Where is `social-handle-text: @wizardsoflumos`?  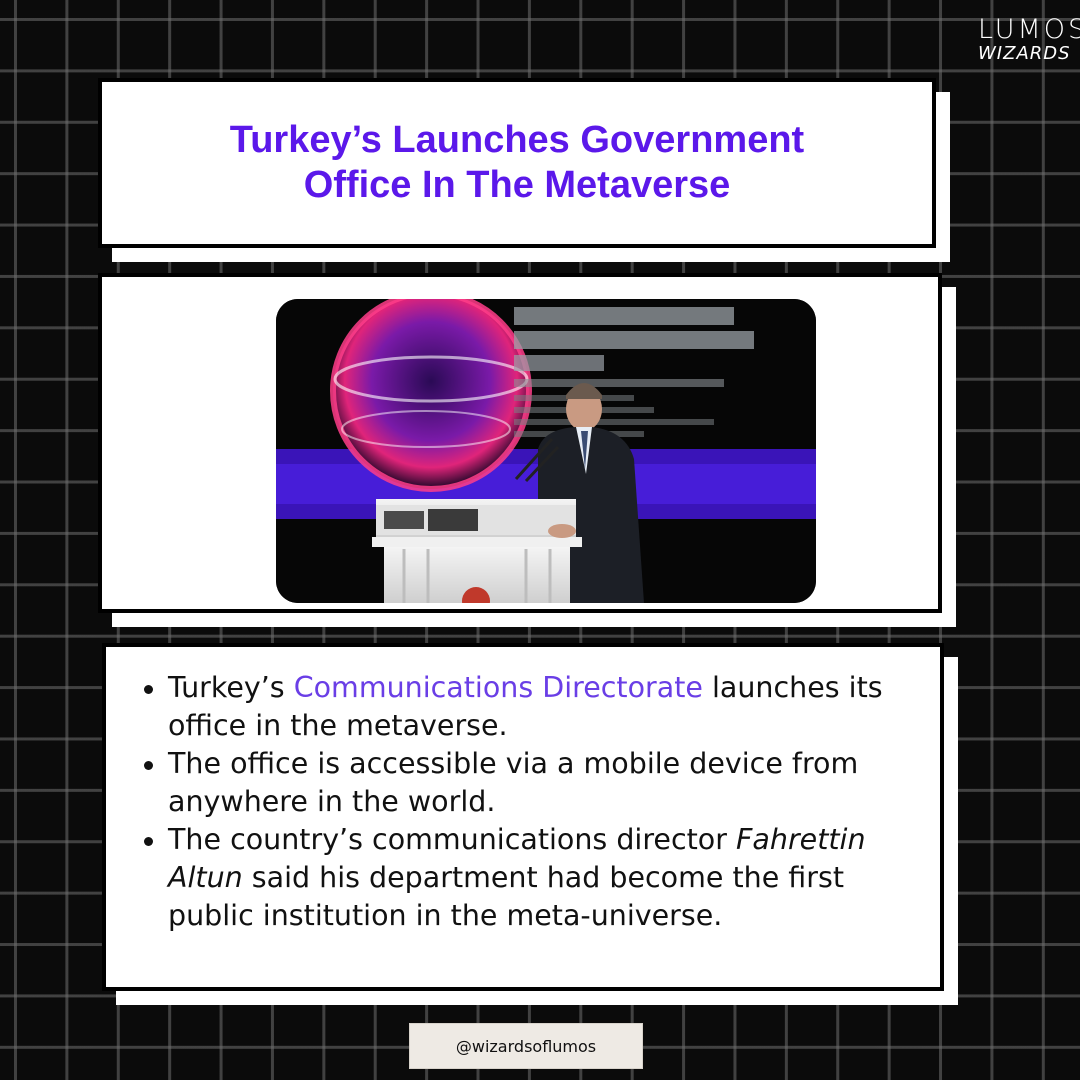
social-handle-text: @wizardsoflumos is located at coordinates (526, 1046).